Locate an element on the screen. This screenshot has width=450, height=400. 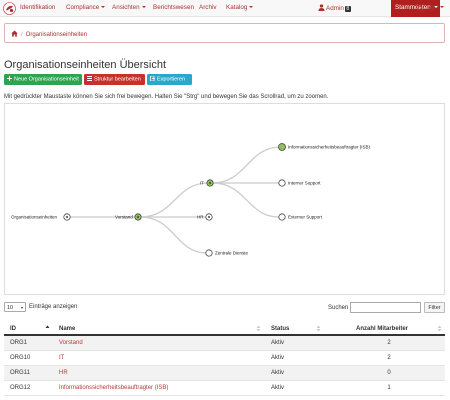
table-row: ORG11 HR Aktiv 0 is located at coordinates (224, 373).